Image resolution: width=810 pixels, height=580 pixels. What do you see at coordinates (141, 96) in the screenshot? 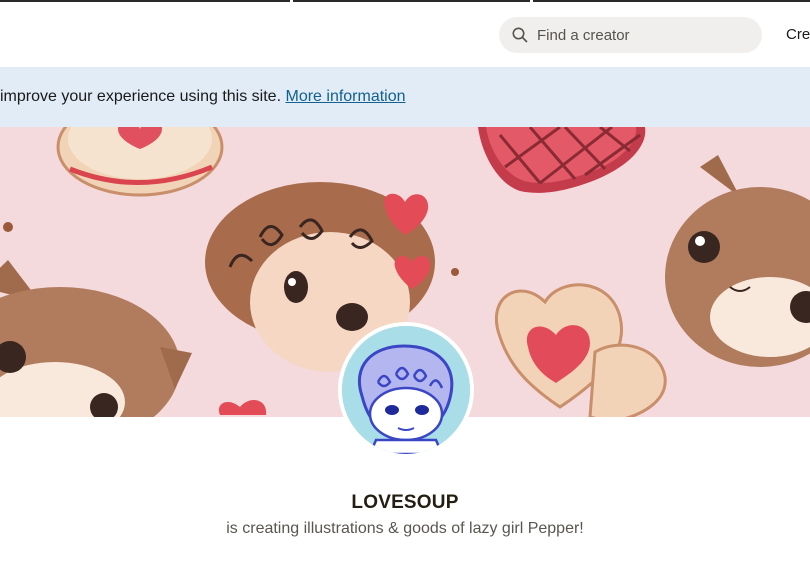
I see `cookie-text: improve your experience using this site.` at bounding box center [141, 96].